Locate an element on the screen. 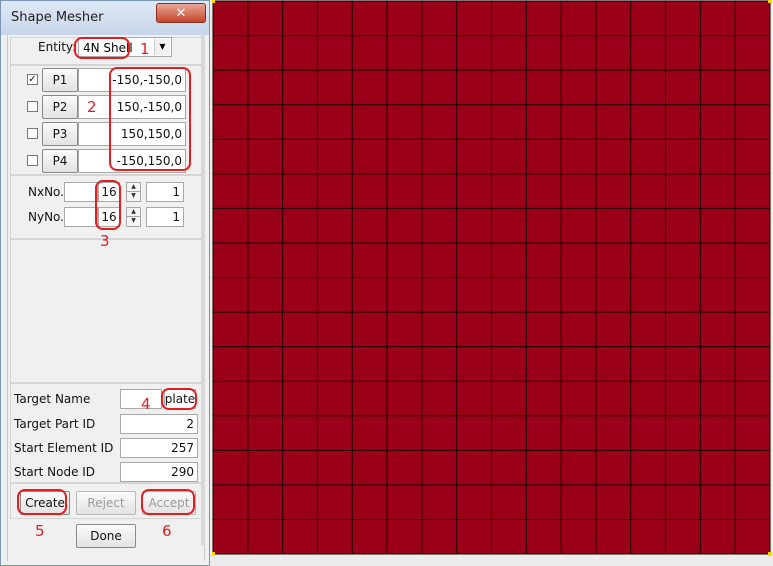 The image size is (773, 566). nx-ratio-field: 1 is located at coordinates (165, 192).